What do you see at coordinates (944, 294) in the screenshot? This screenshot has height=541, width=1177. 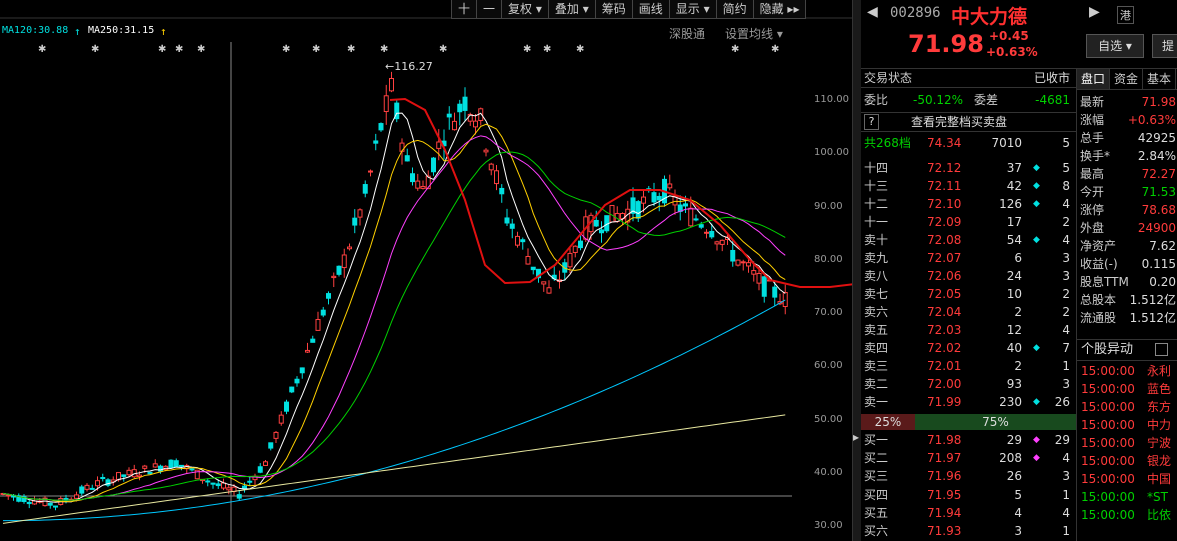 I see `level-price: 72.05` at bounding box center [944, 294].